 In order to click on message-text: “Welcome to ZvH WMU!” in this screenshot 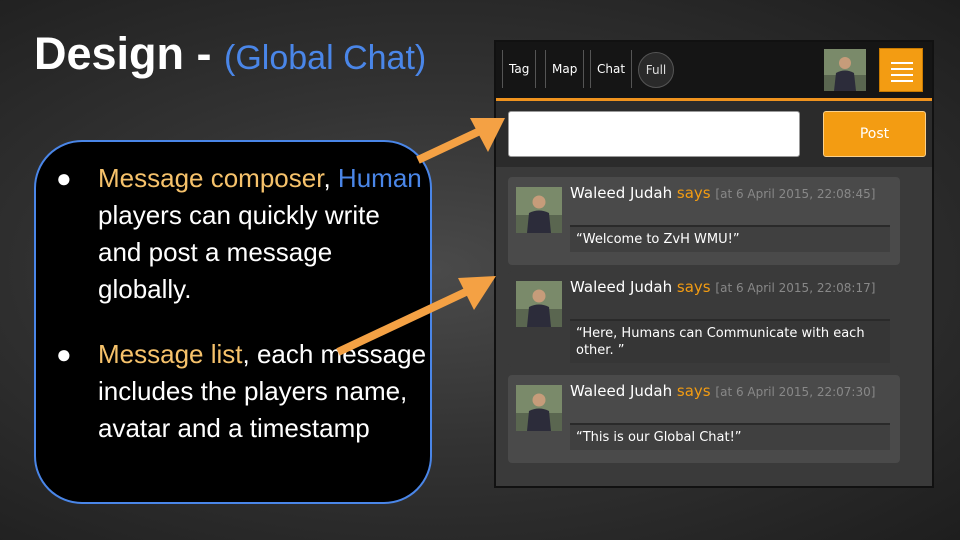, I will do `click(730, 238)`.